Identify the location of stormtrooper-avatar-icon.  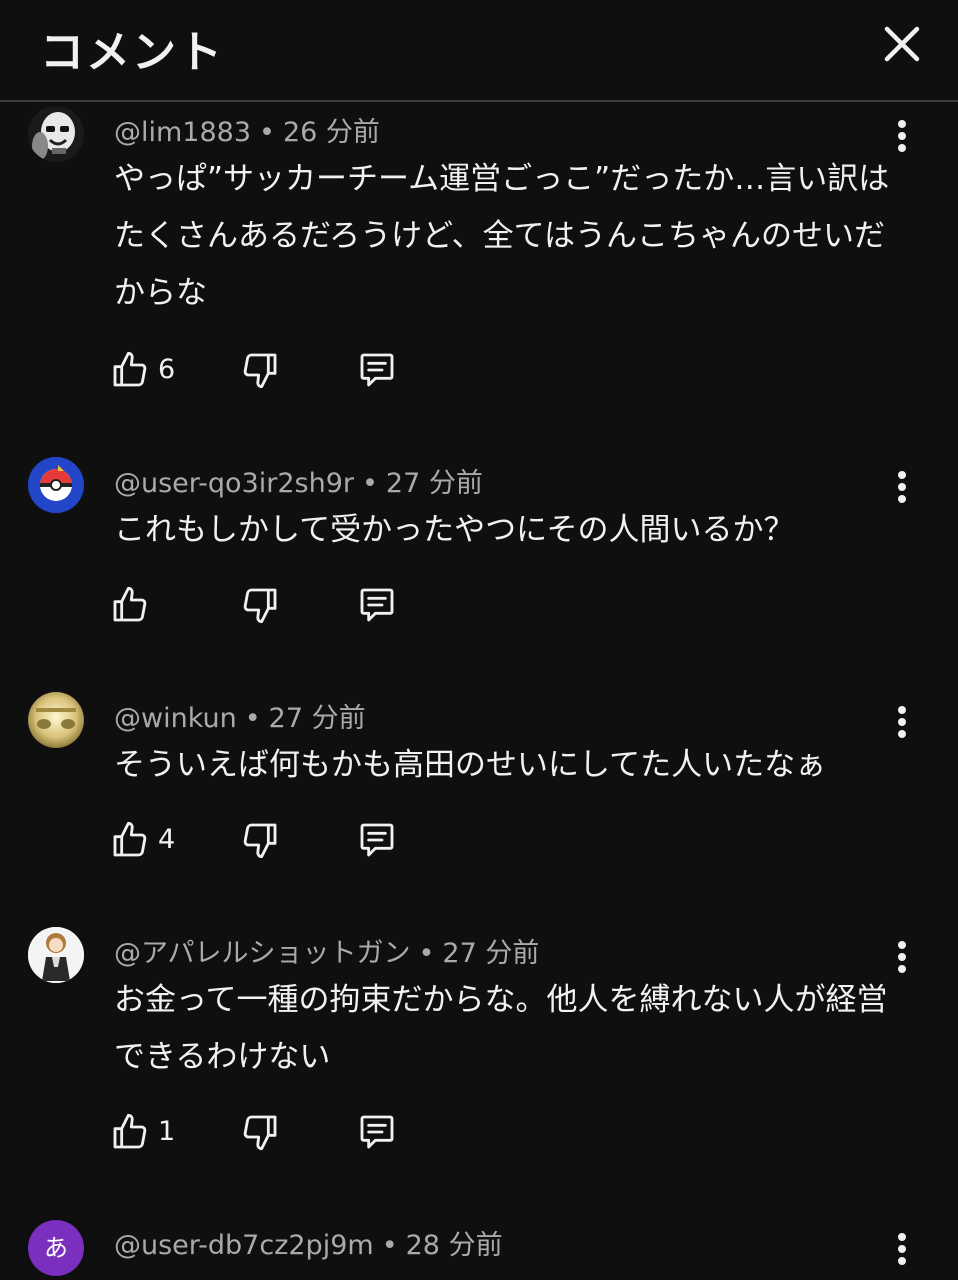
(56, 134).